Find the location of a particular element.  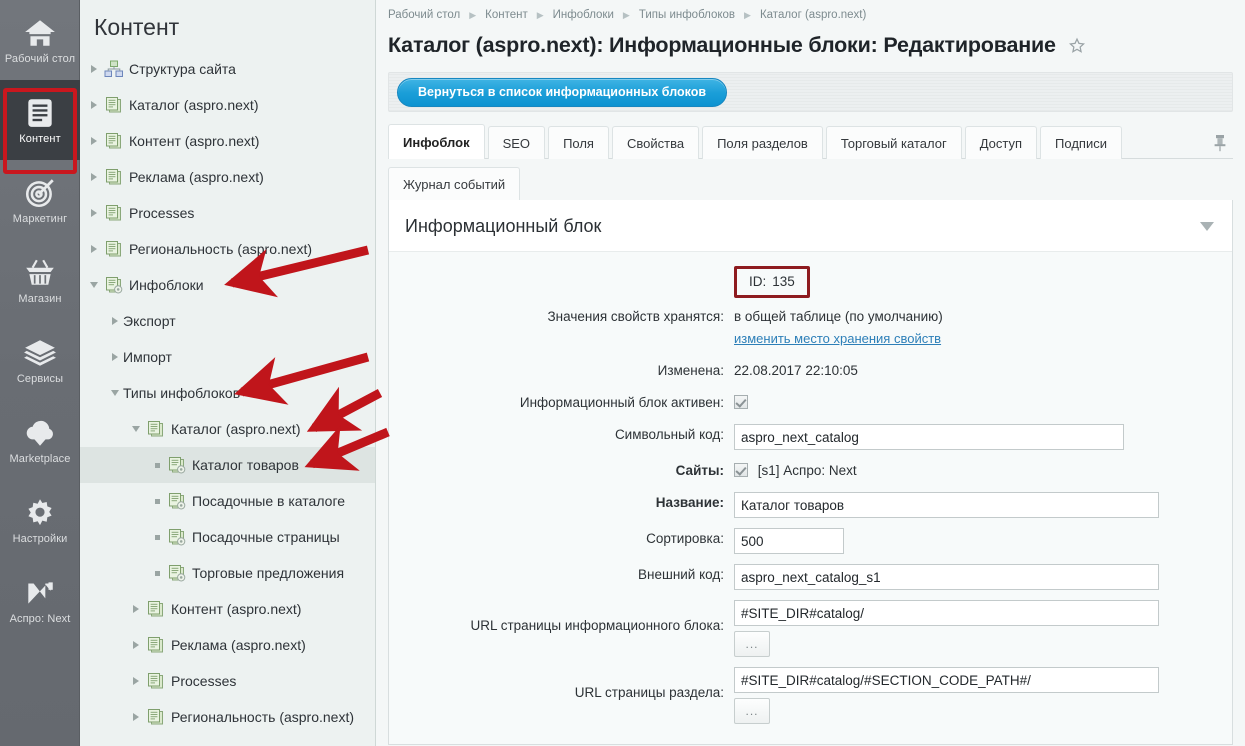

sort-input is located at coordinates (789, 541).